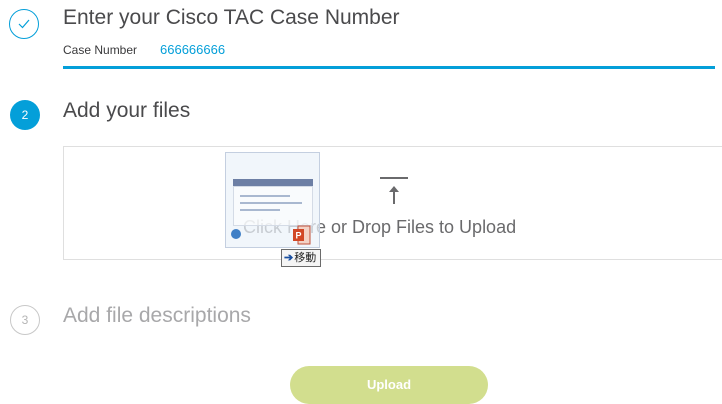  Describe the element at coordinates (389, 385) in the screenshot. I see `upload-button: Upload` at that location.